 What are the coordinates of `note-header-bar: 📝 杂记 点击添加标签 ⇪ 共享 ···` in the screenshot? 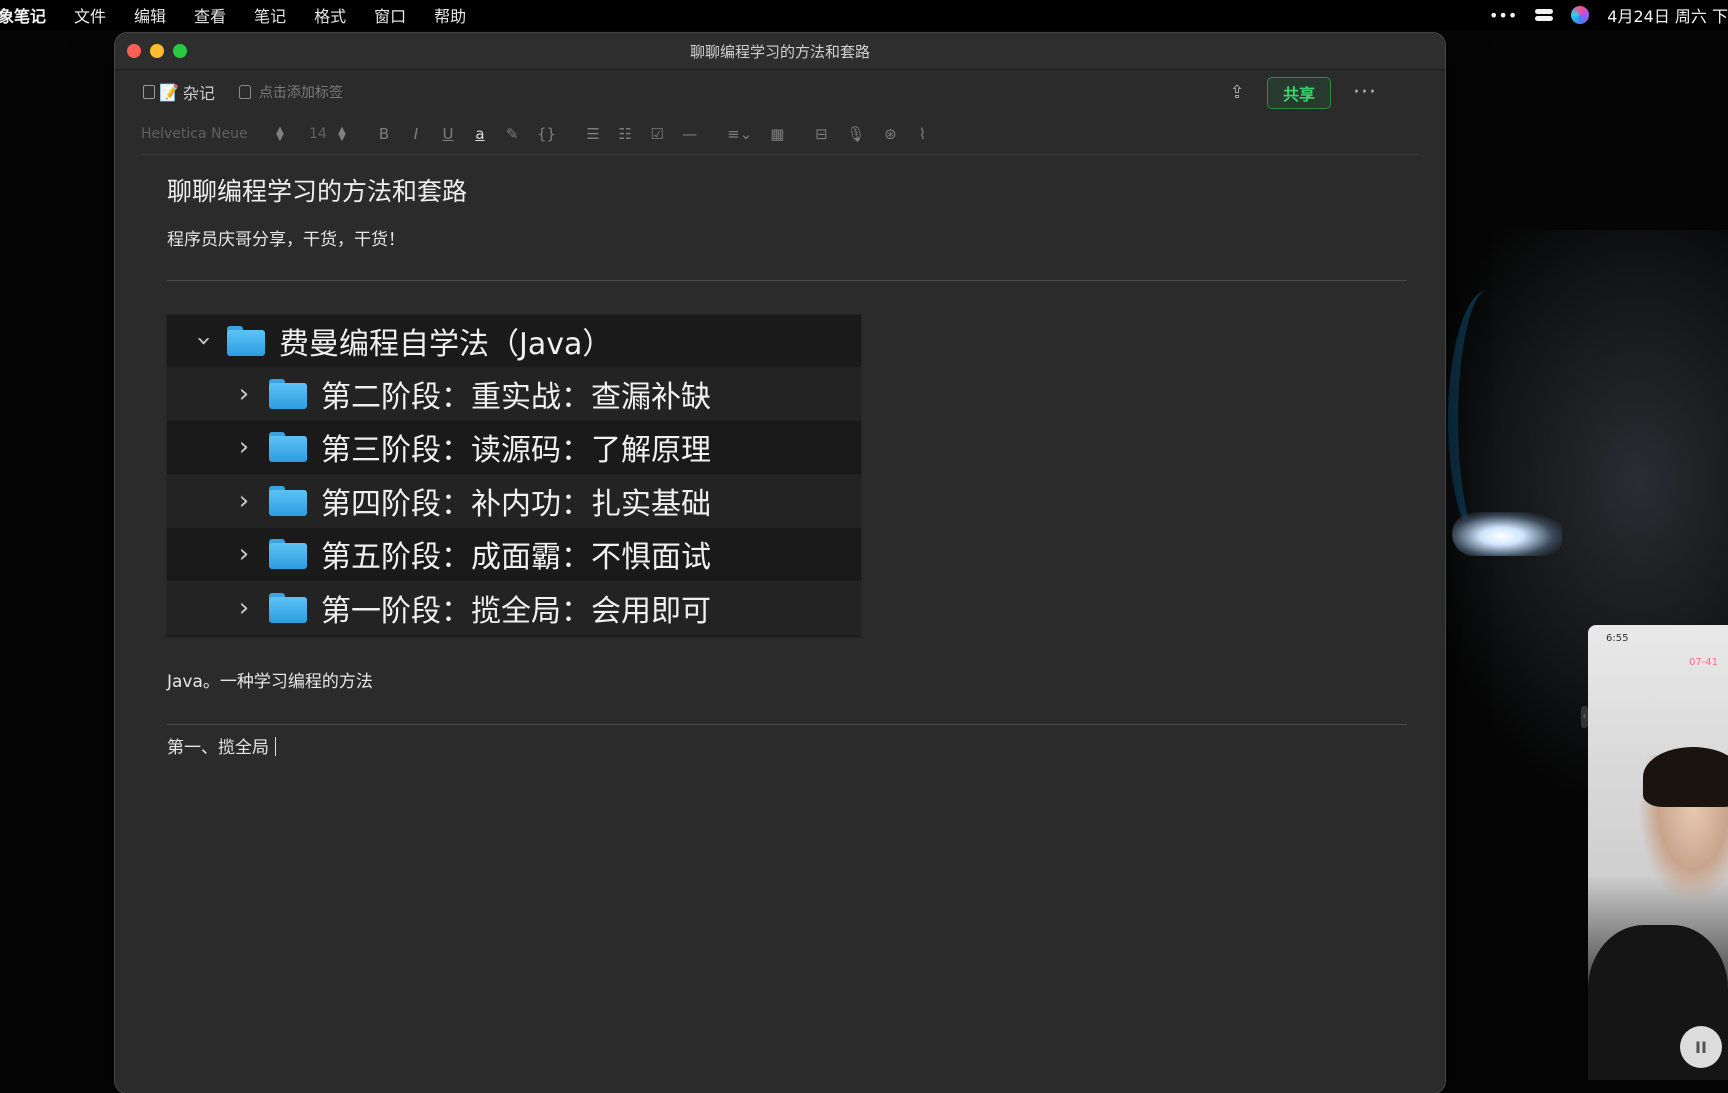 It's located at (780, 92).